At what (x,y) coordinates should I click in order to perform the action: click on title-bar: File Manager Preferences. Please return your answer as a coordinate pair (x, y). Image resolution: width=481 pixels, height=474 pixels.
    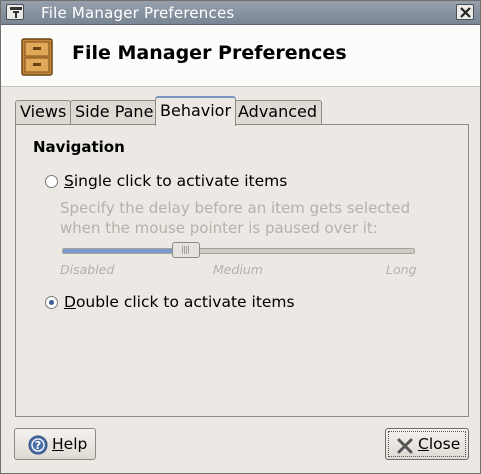
    Looking at the image, I should click on (240, 13).